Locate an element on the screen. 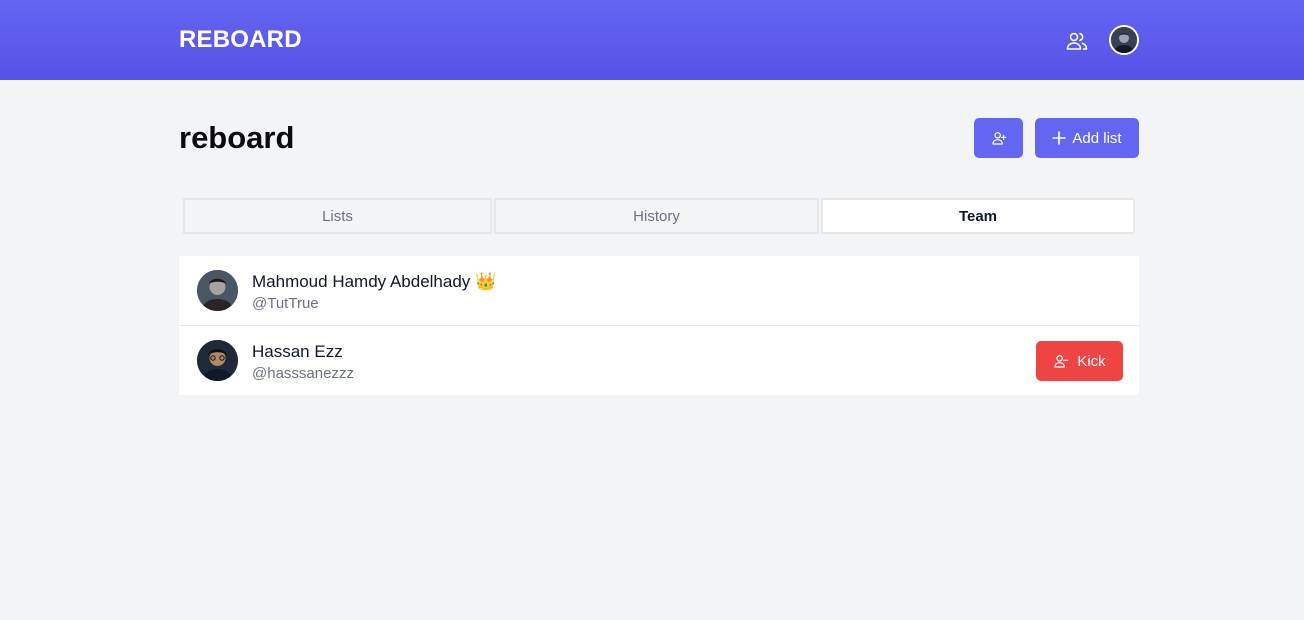 The width and height of the screenshot is (1304, 620). team-button is located at coordinates (1077, 41).